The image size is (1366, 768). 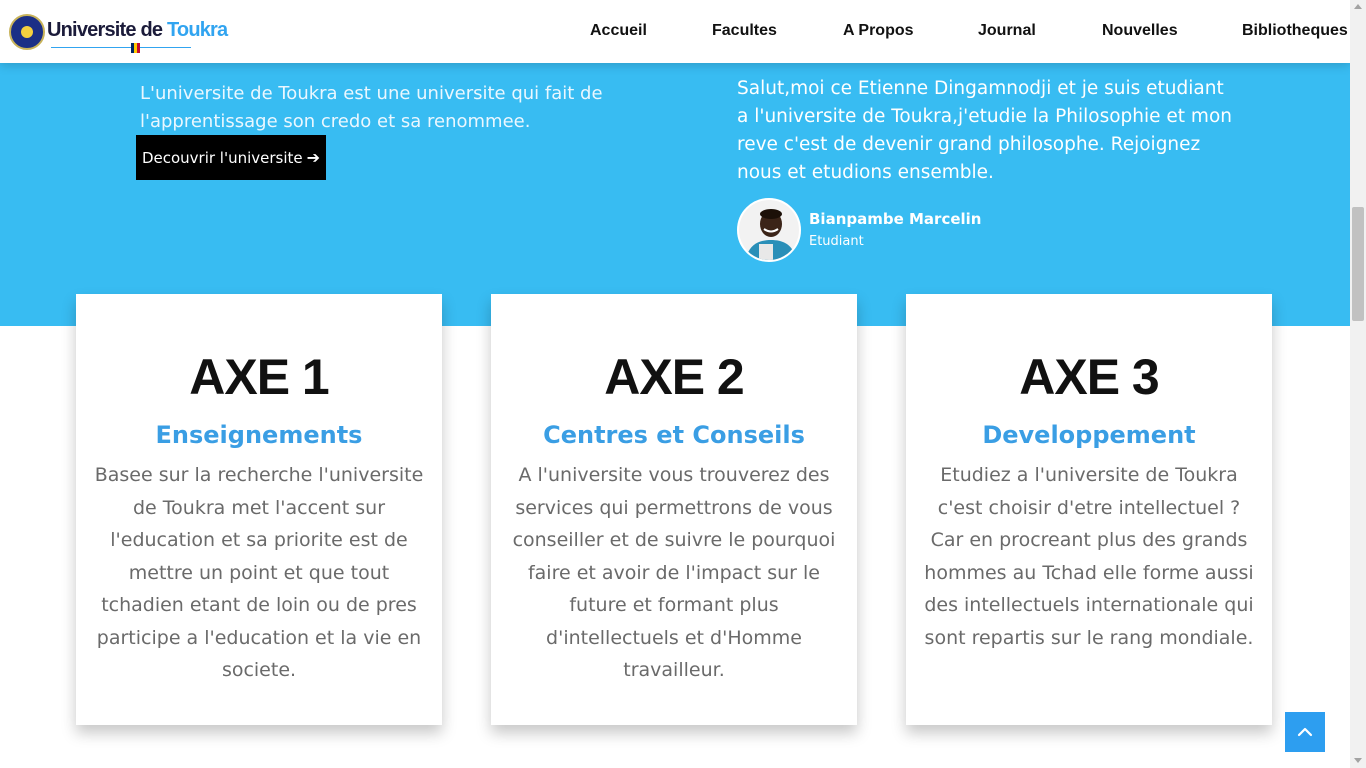 I want to click on testimonial-author-role: Etudiant, so click(x=836, y=241).